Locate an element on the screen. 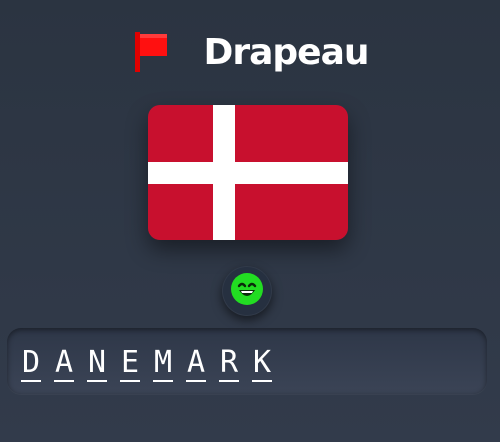  page-title: Drapeau is located at coordinates (286, 52).